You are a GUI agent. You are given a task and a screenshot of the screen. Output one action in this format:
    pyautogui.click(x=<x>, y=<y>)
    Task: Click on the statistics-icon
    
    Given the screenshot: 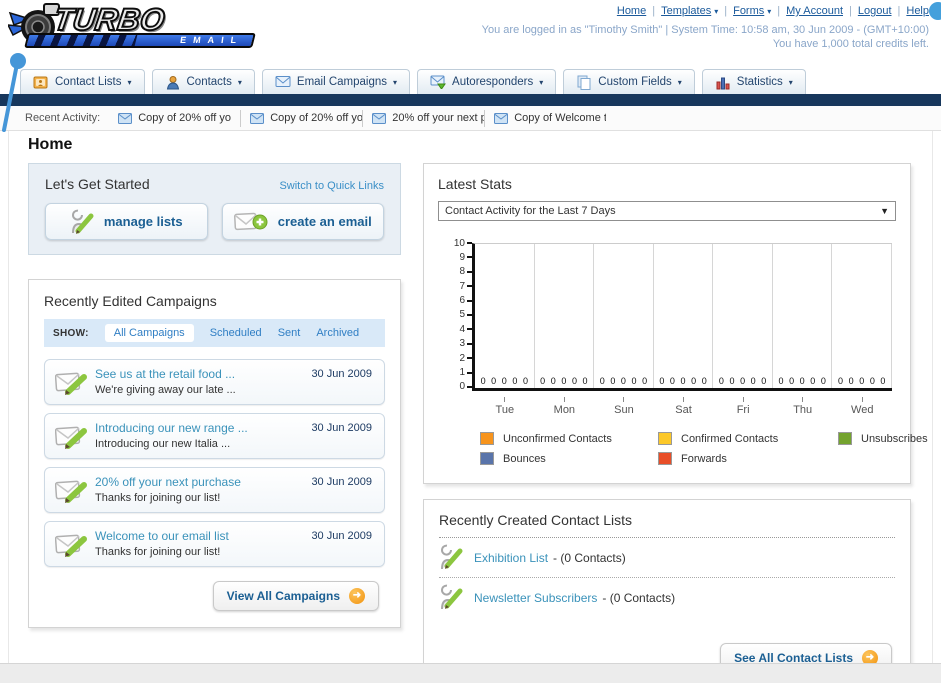 What is the action you would take?
    pyautogui.click(x=723, y=82)
    